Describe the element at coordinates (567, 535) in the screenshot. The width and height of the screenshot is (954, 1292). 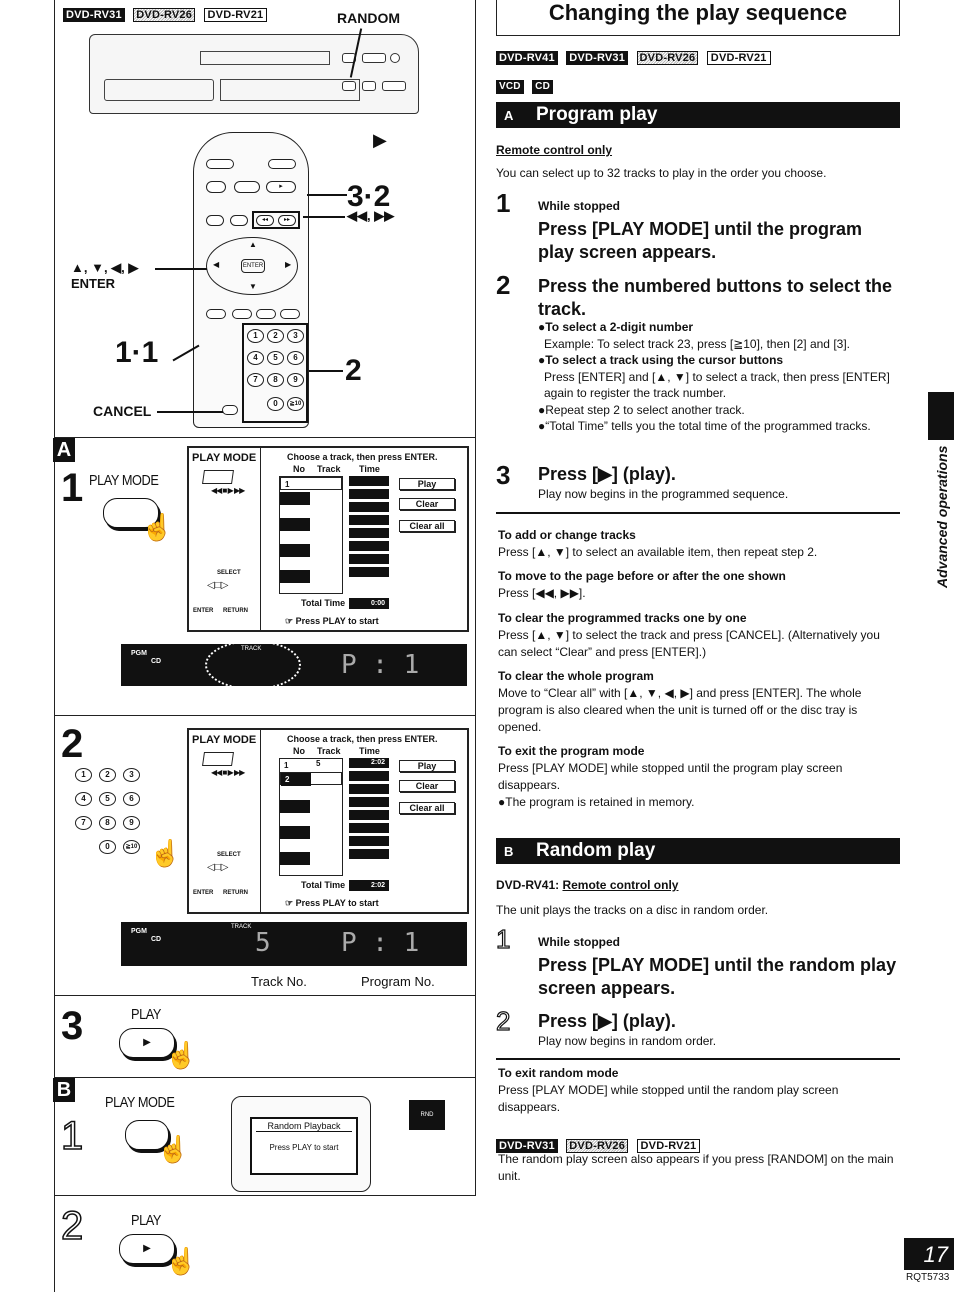
I see `tip-heading: To add or change tracks` at that location.